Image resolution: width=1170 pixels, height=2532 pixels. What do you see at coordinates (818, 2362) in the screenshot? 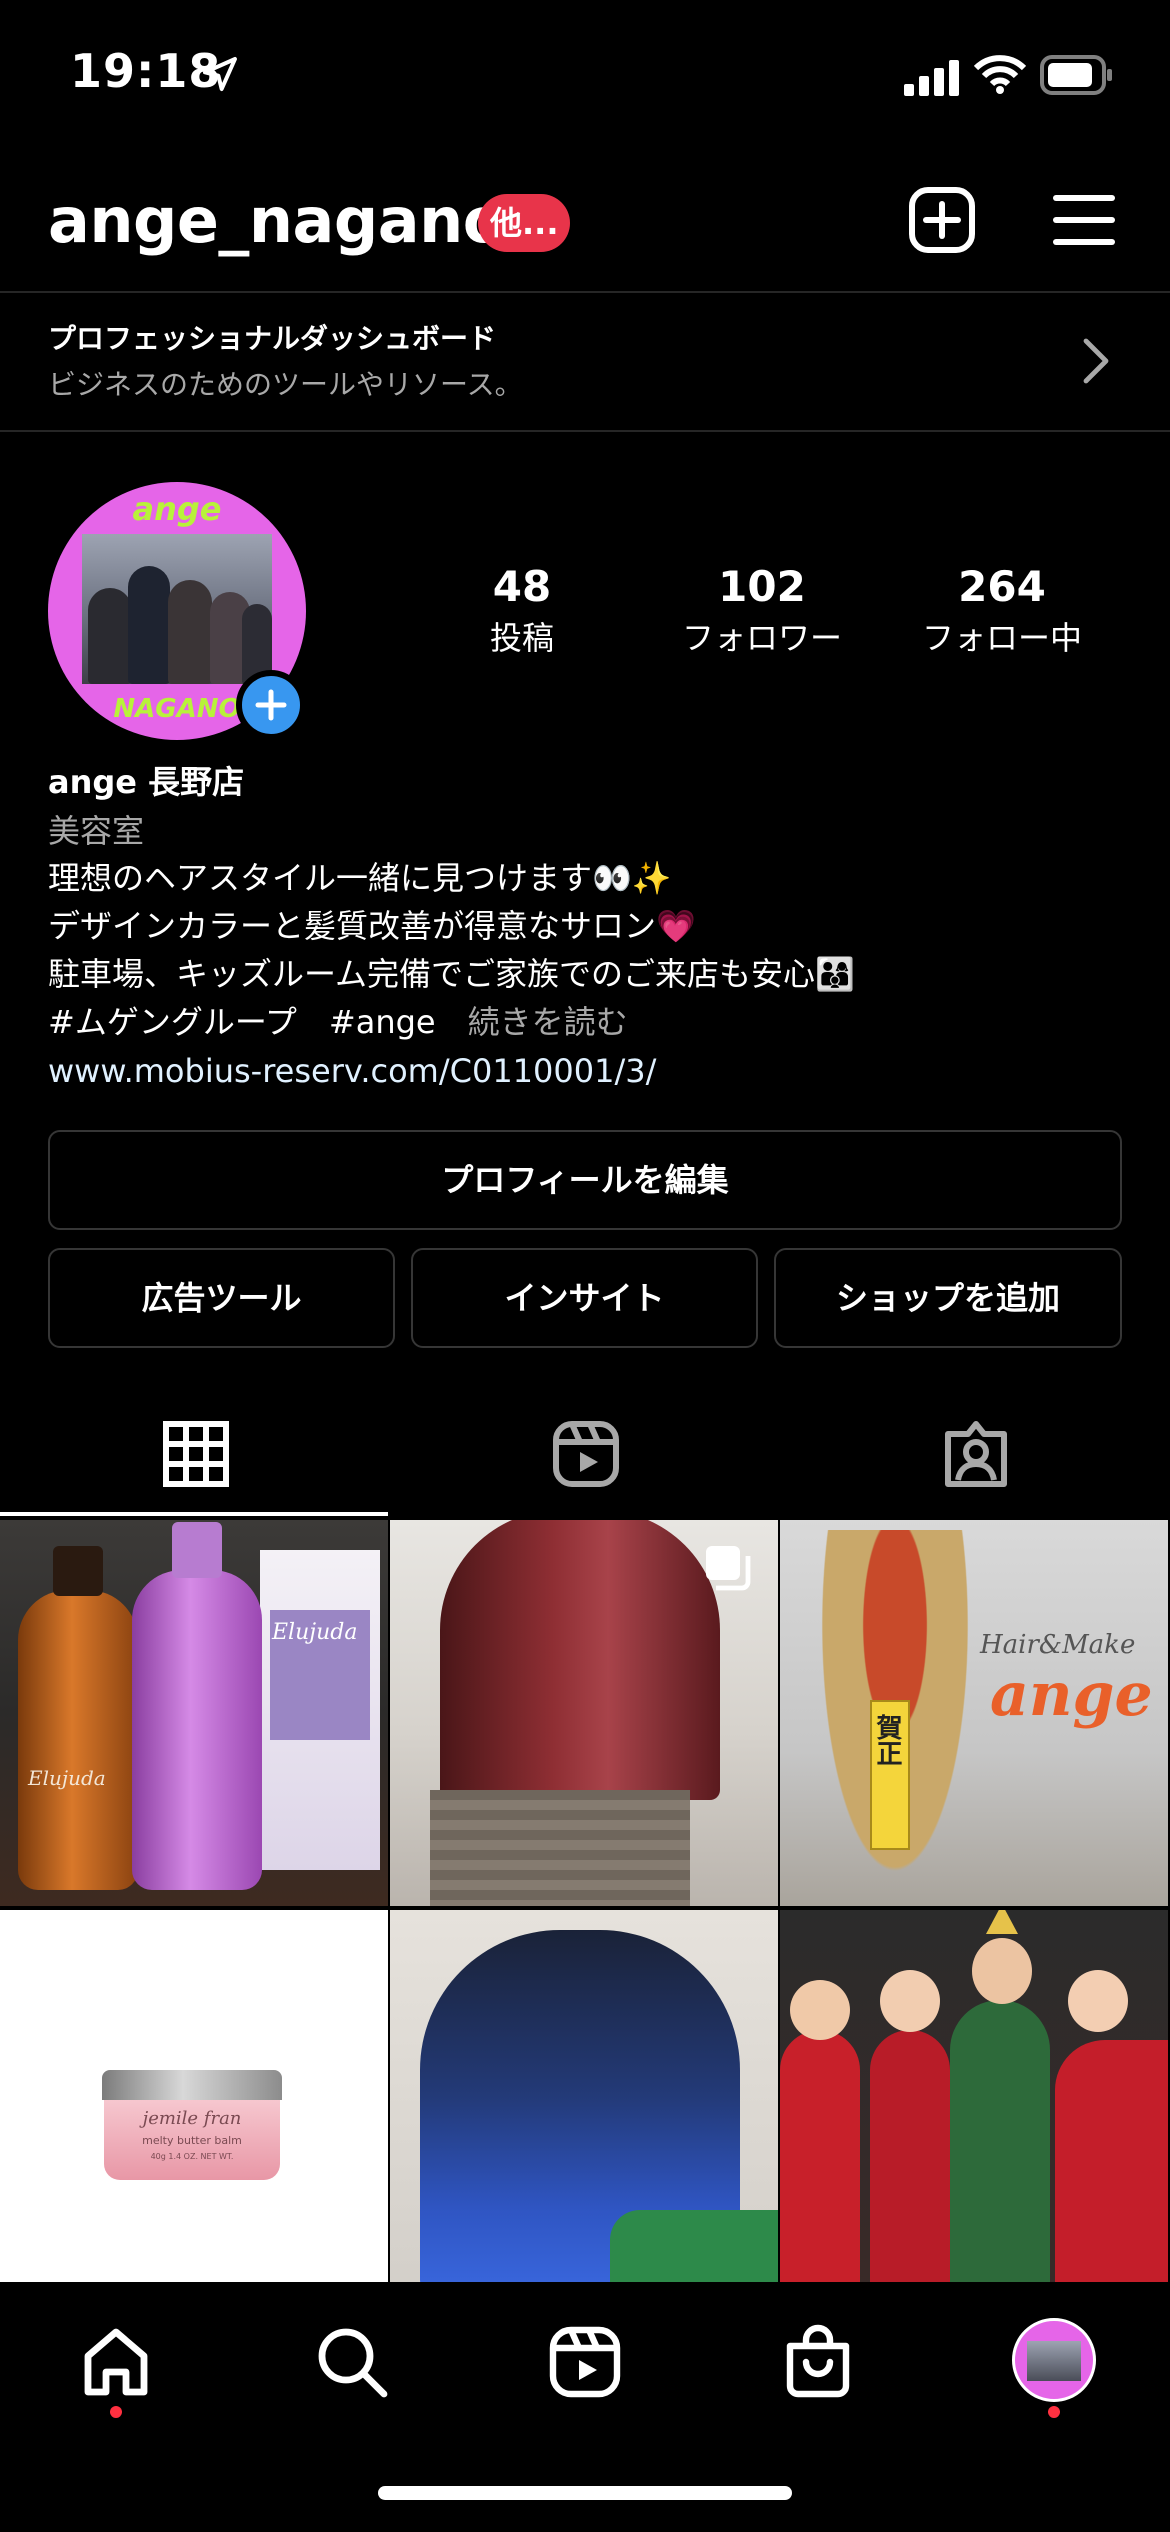
I see `shop-bag-icon` at bounding box center [818, 2362].